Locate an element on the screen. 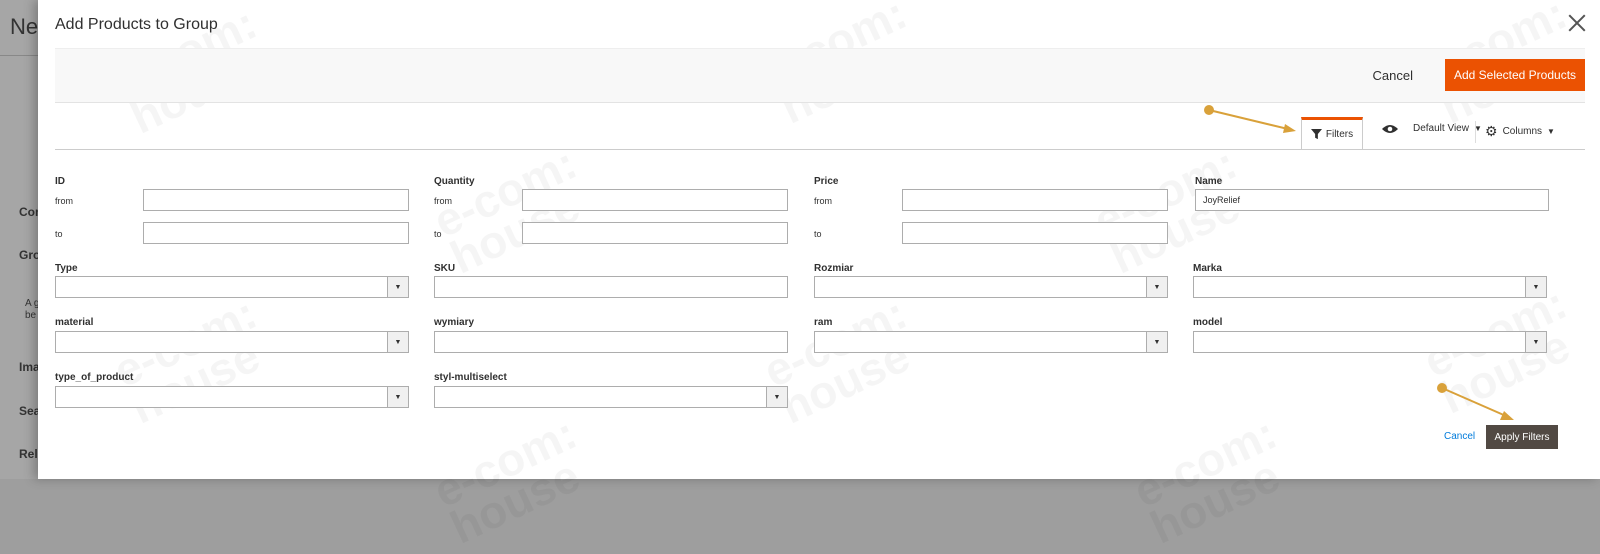 This screenshot has width=1600, height=554. id-from-input is located at coordinates (276, 200).